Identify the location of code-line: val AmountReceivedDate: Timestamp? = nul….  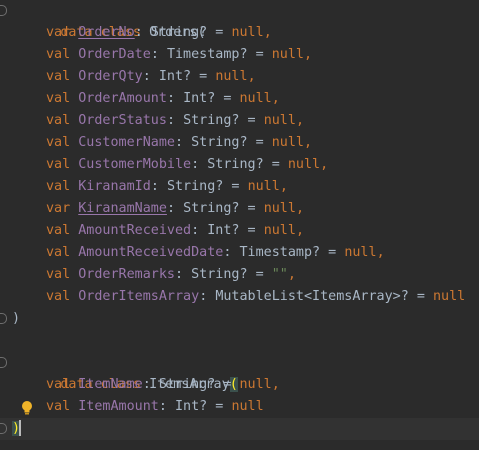
(239, 253).